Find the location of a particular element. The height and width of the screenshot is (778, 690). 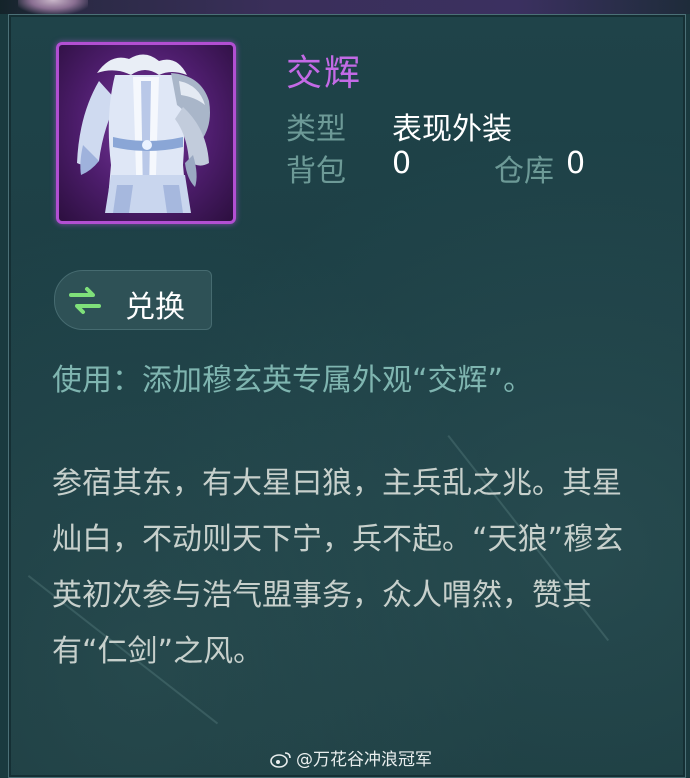

watermark: @万花谷冲浪冠军 is located at coordinates (351, 760).